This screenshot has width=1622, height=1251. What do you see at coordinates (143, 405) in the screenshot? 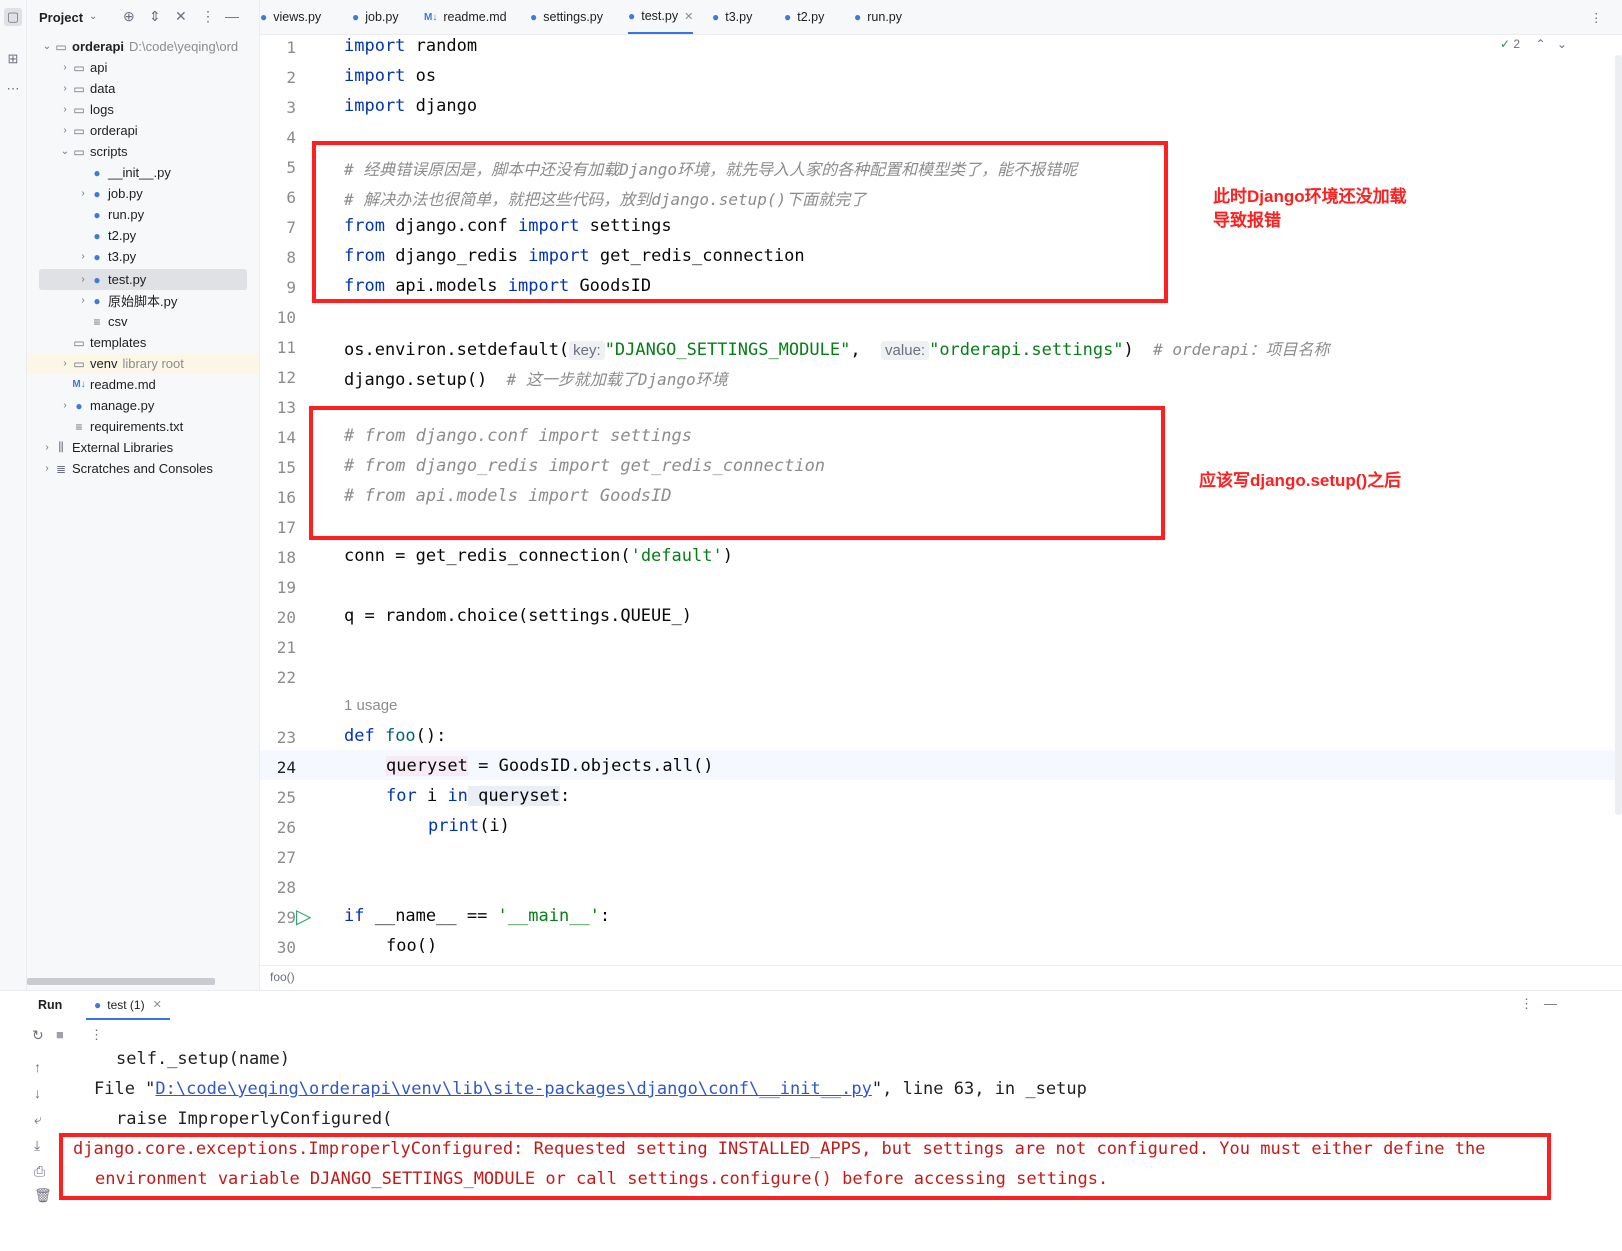
I see `tree-item-manage-py: › ● manage.py` at bounding box center [143, 405].